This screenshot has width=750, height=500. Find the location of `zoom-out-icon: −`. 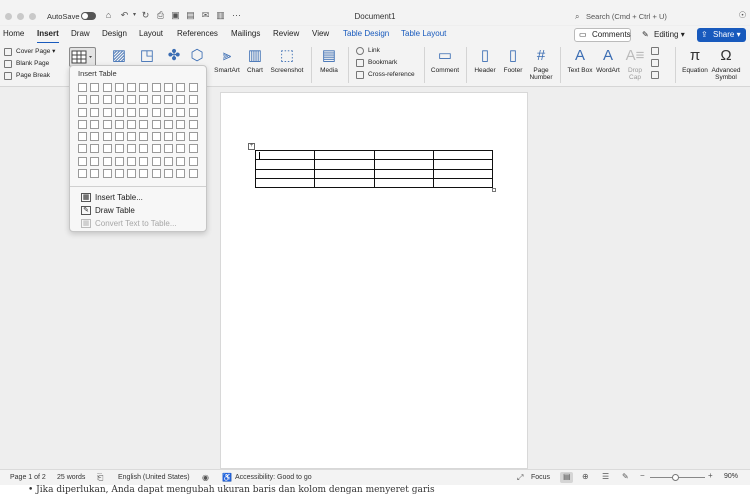

zoom-out-icon: − is located at coordinates (642, 475).